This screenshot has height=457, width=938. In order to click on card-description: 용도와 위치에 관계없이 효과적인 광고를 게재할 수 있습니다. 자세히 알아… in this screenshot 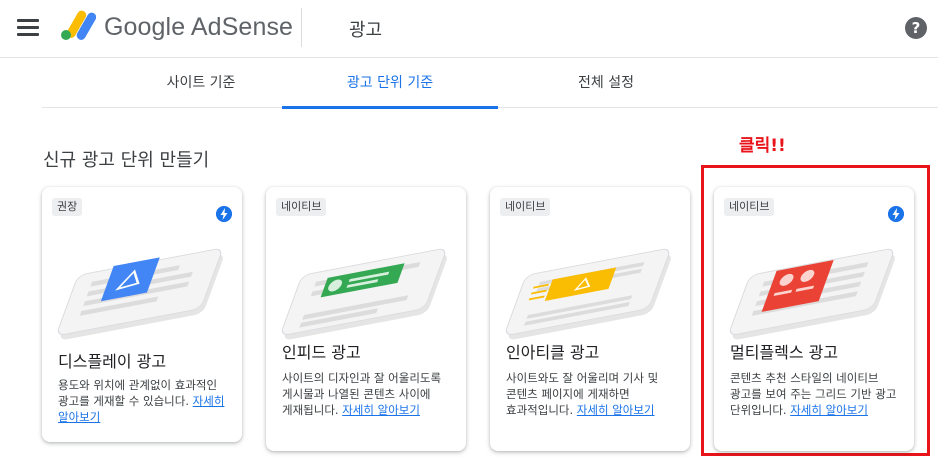, I will do `click(144, 401)`.